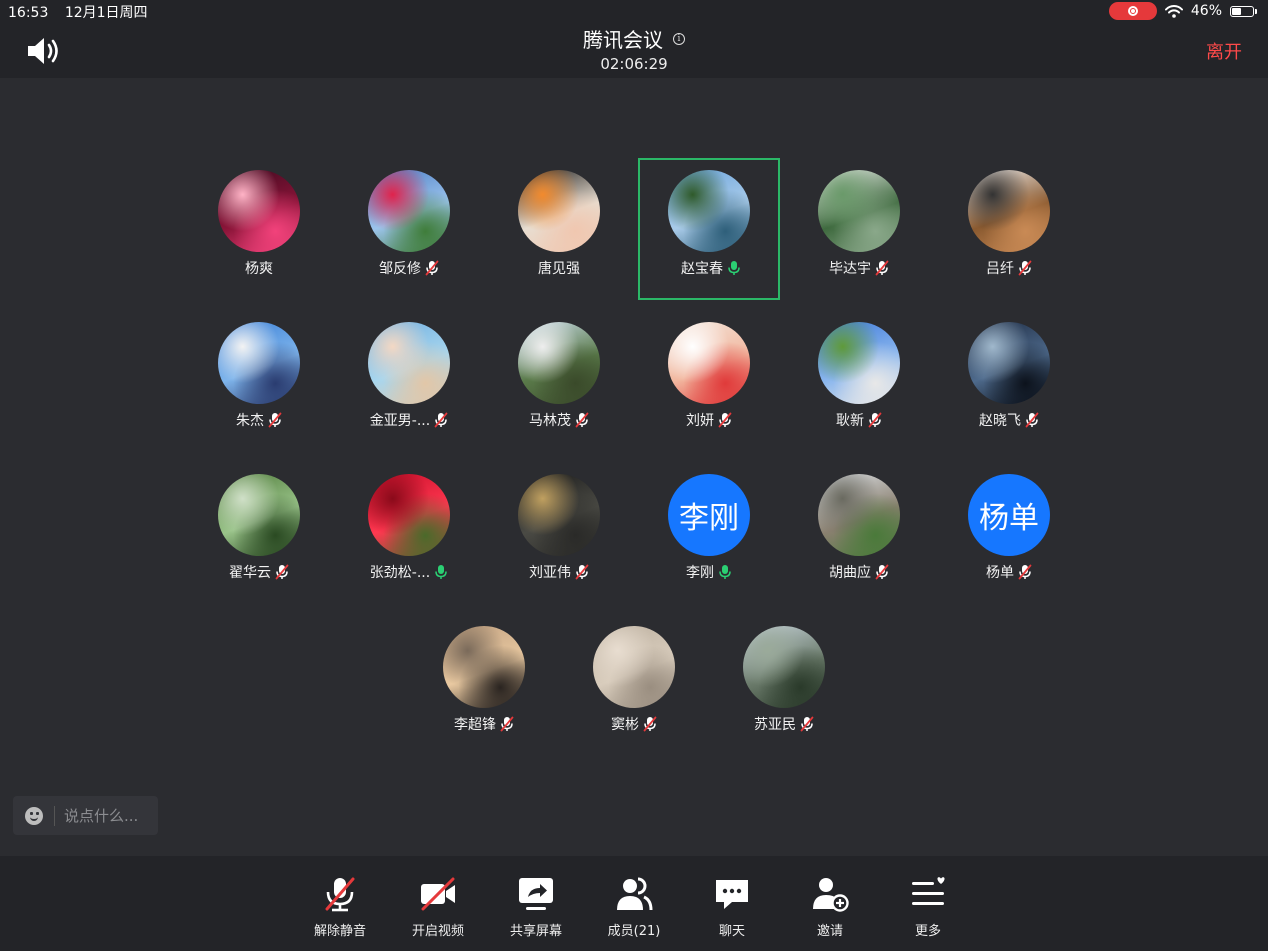 The image size is (1268, 951). I want to click on participant-name: 马林茂, so click(550, 421).